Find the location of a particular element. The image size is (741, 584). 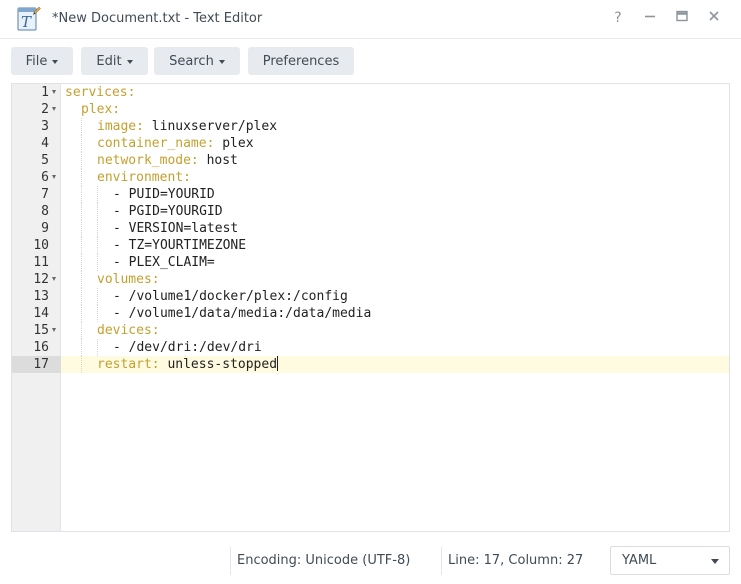

line-number: 2 is located at coordinates (45, 109).